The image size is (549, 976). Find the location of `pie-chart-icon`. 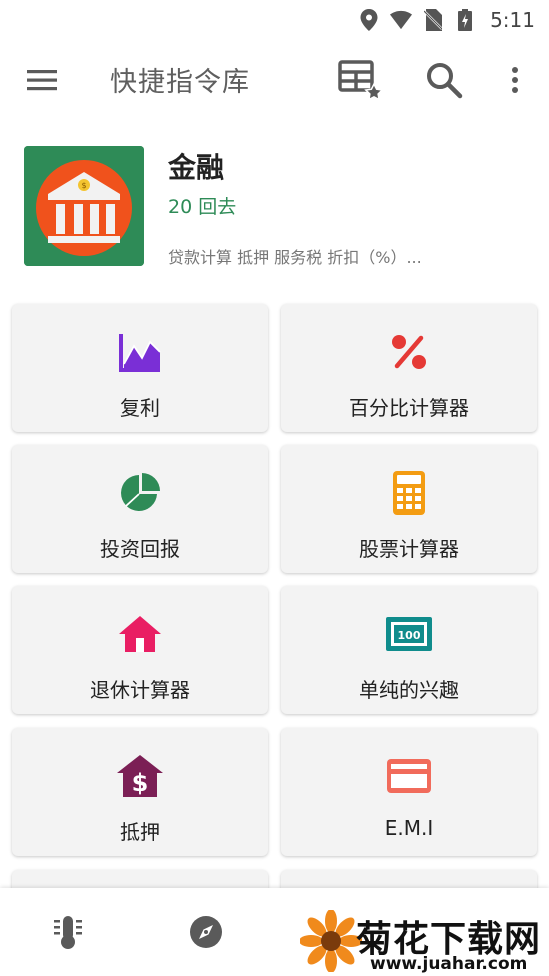

pie-chart-icon is located at coordinates (140, 493).